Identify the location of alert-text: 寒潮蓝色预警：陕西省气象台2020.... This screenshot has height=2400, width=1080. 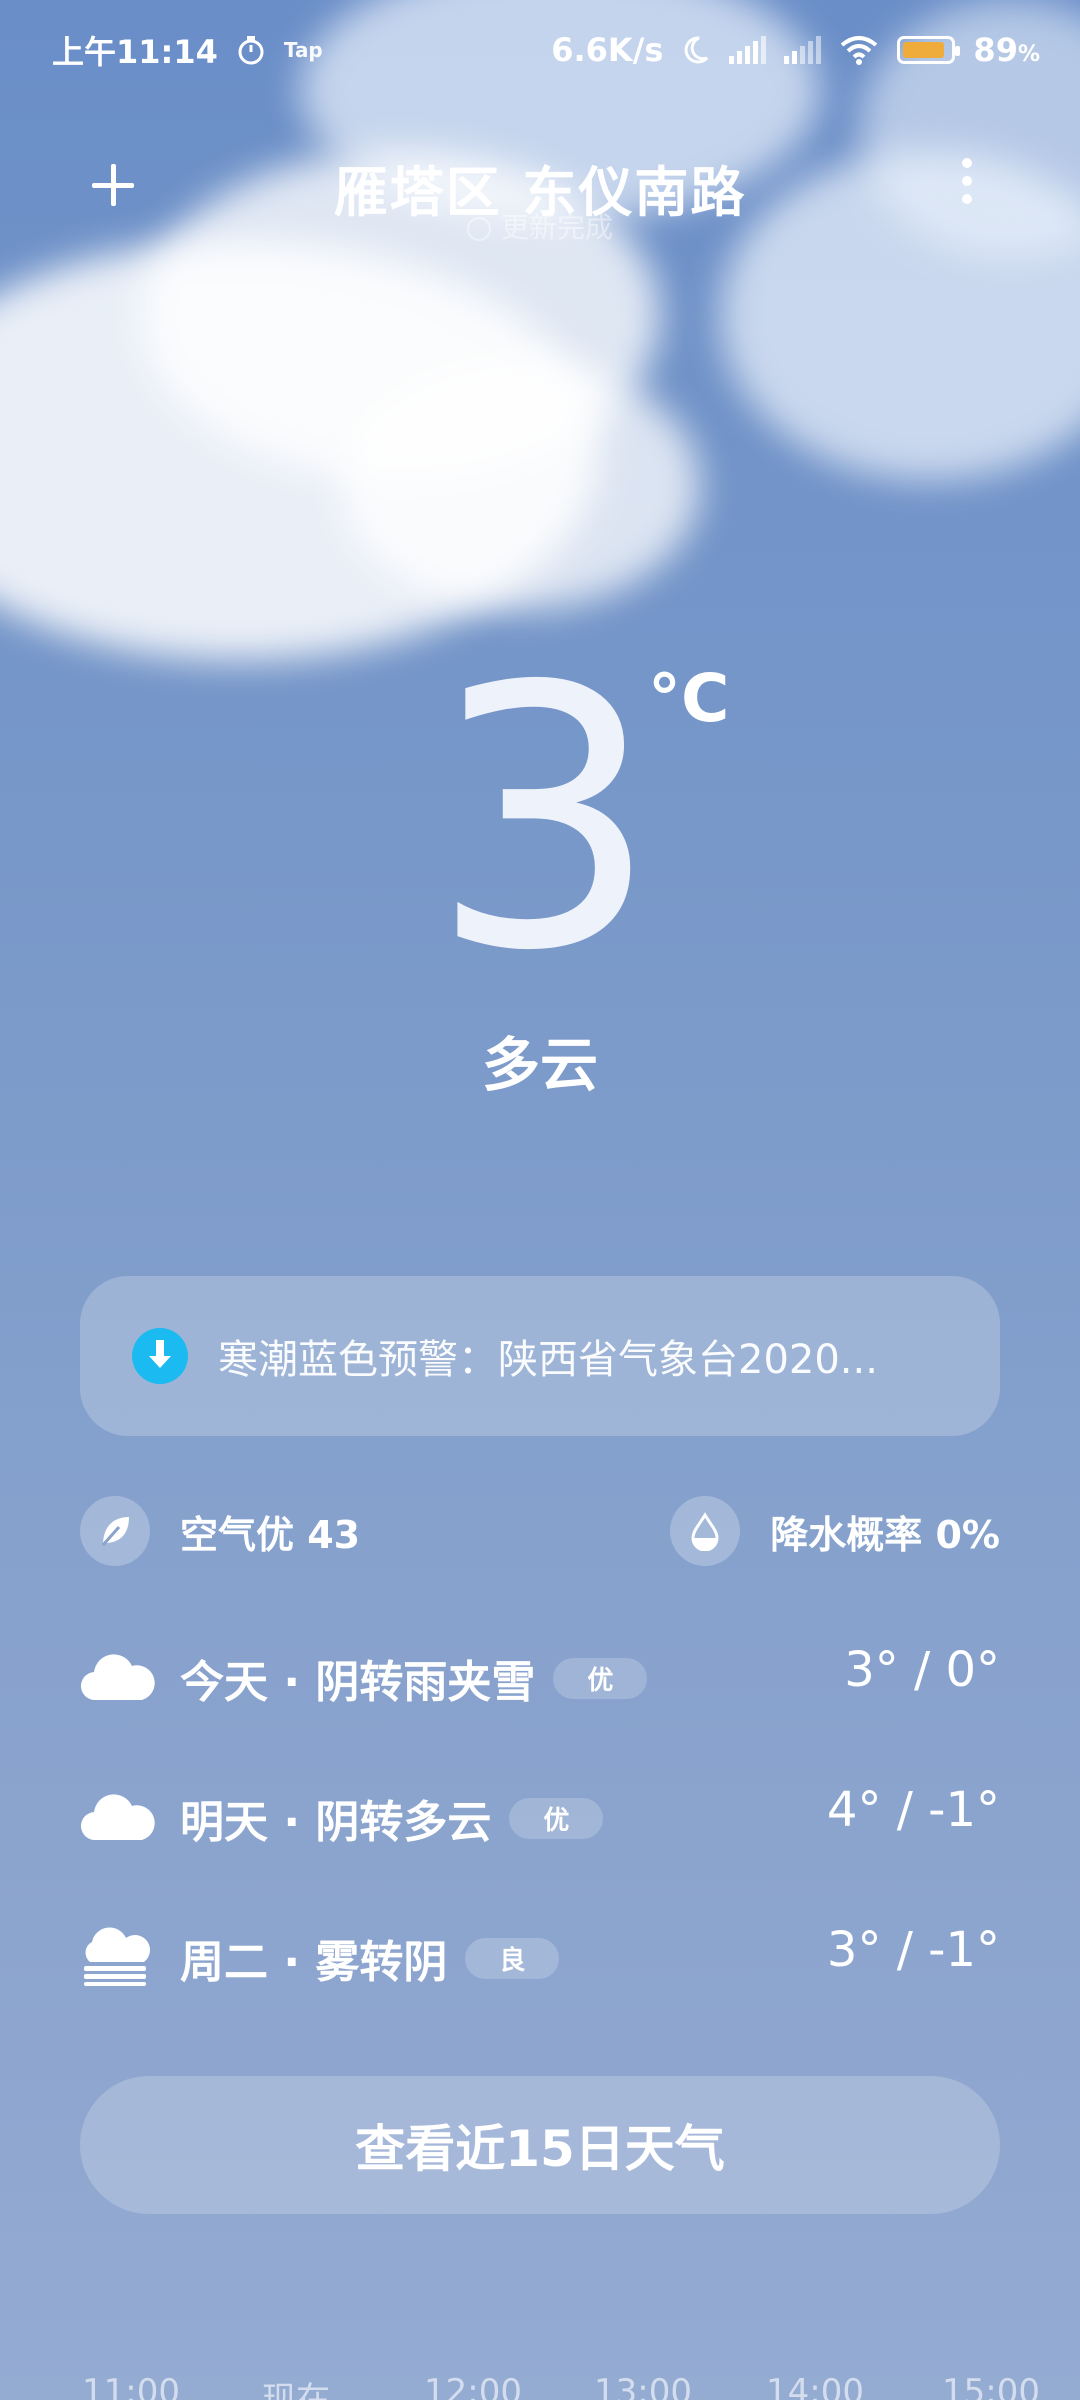
(548, 1360).